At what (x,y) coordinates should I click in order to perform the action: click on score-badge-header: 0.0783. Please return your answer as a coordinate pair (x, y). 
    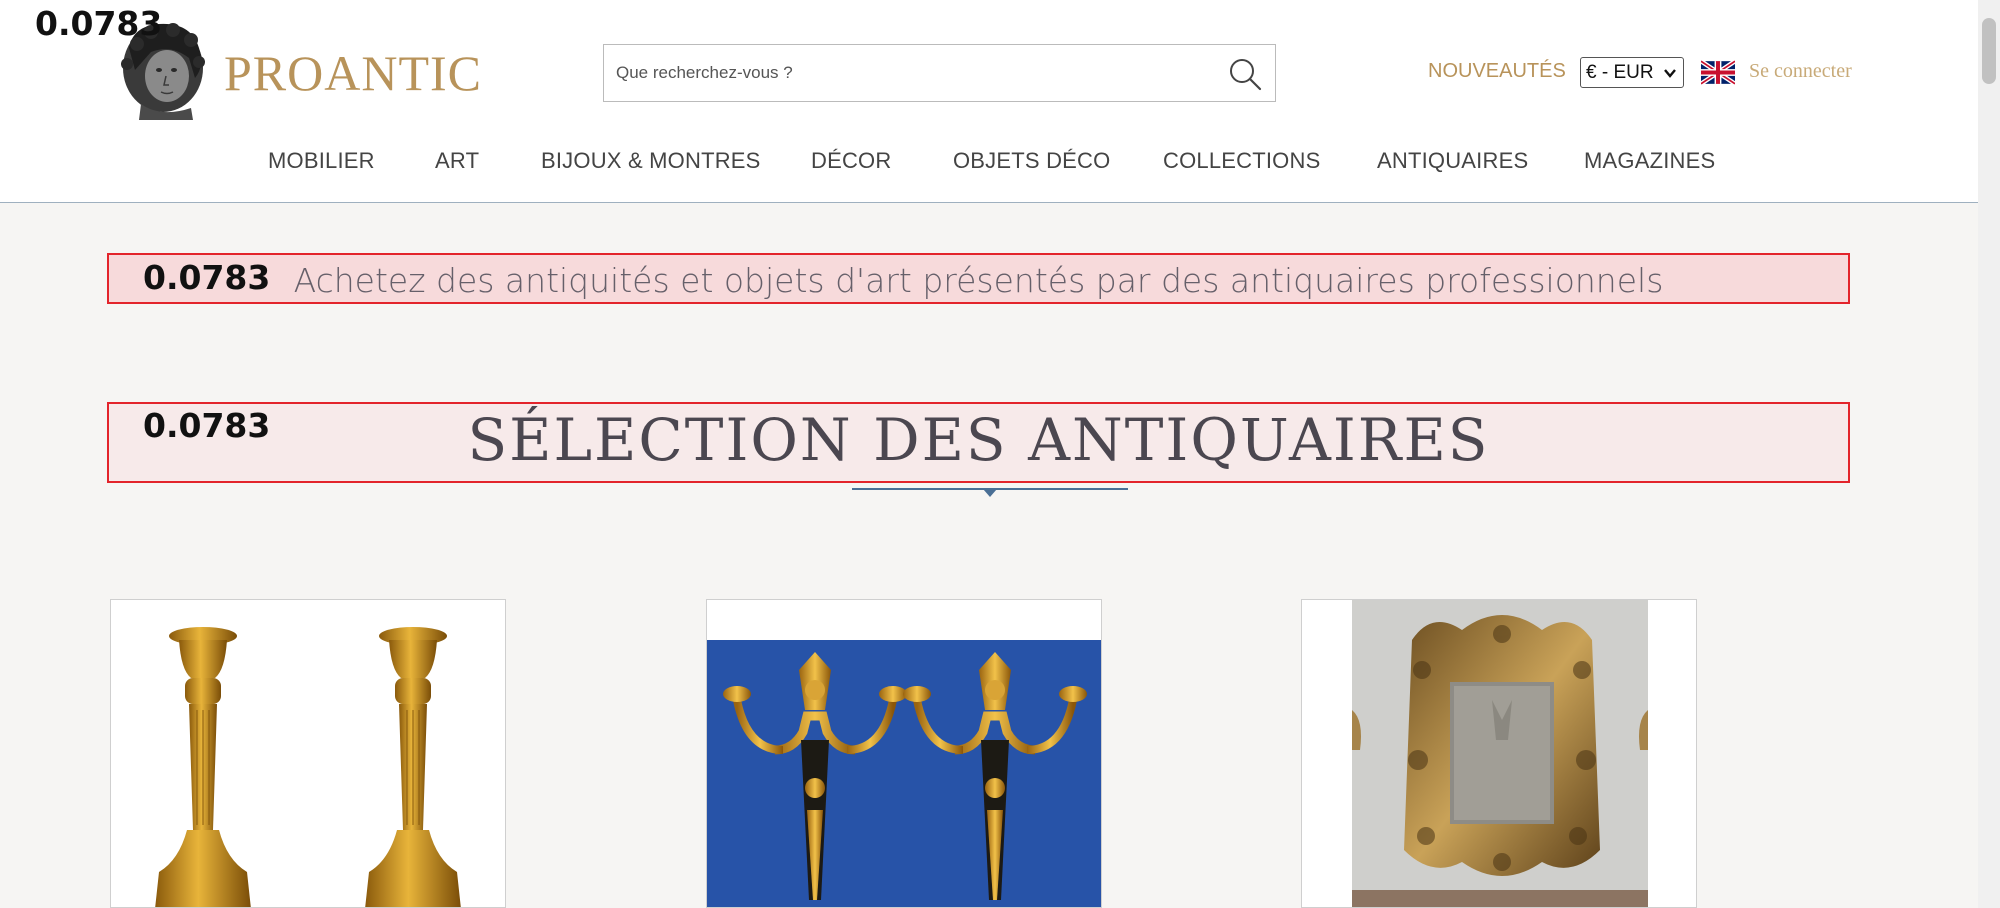
    Looking at the image, I should click on (99, 23).